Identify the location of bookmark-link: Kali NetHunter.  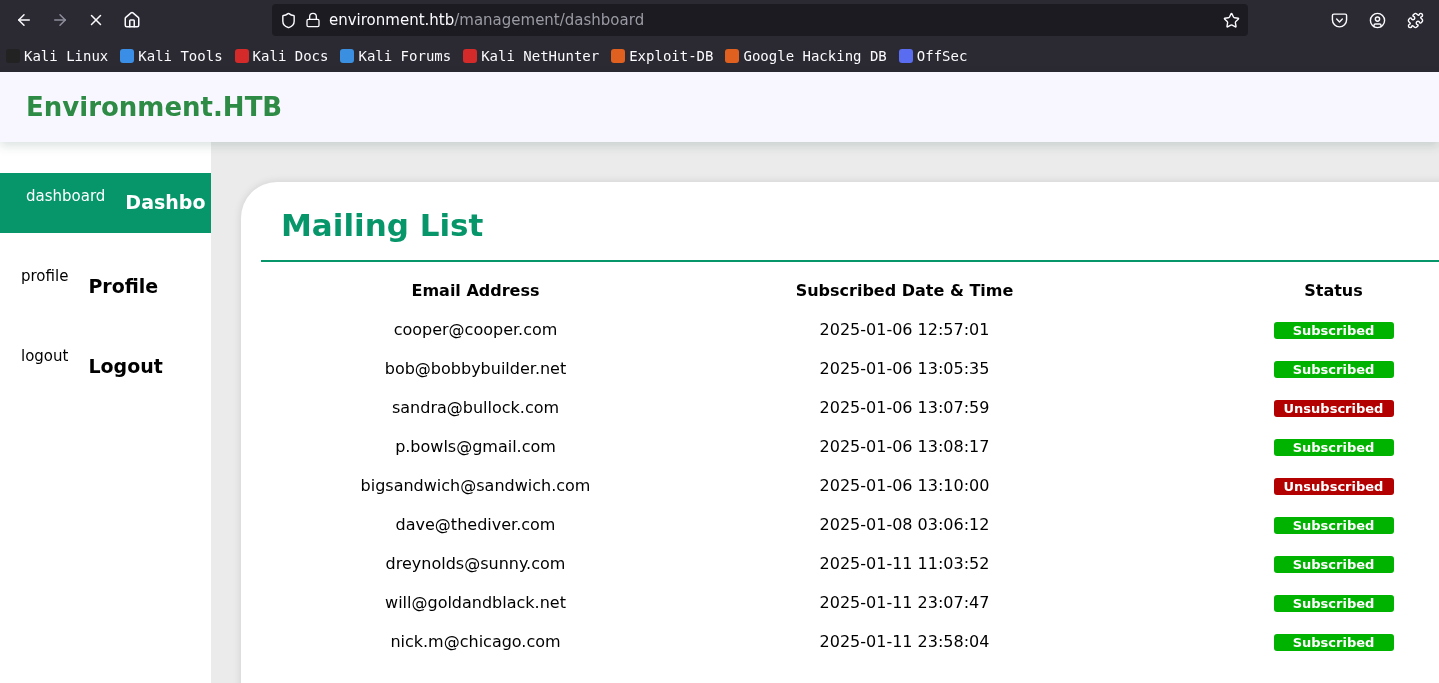
(531, 56).